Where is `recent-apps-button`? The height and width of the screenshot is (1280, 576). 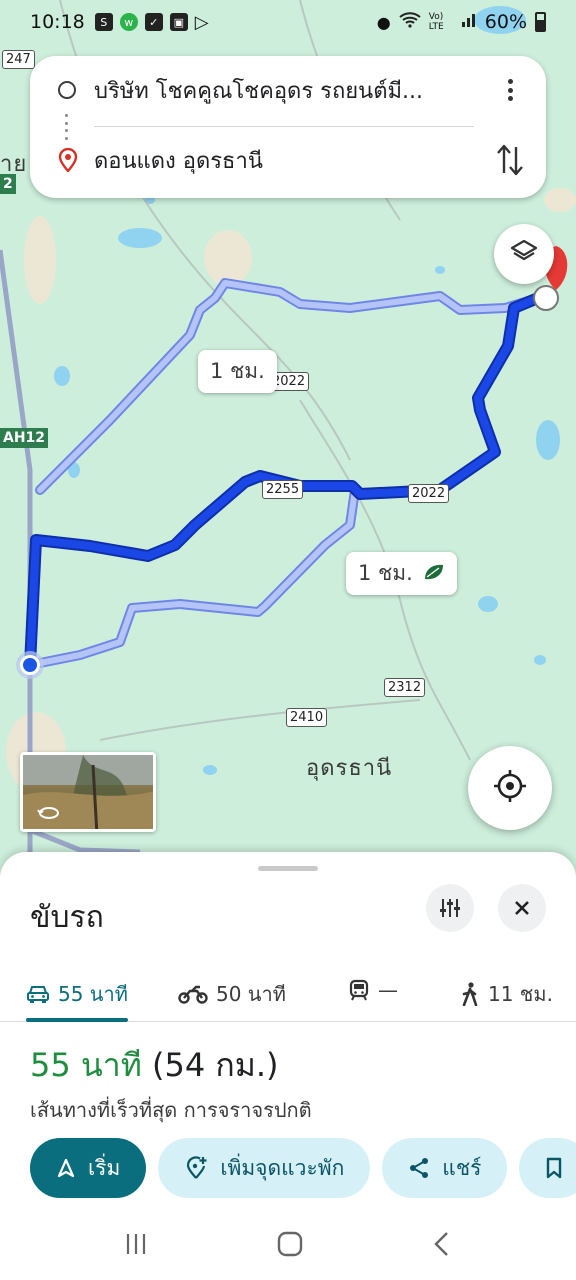
recent-apps-button is located at coordinates (136, 1246).